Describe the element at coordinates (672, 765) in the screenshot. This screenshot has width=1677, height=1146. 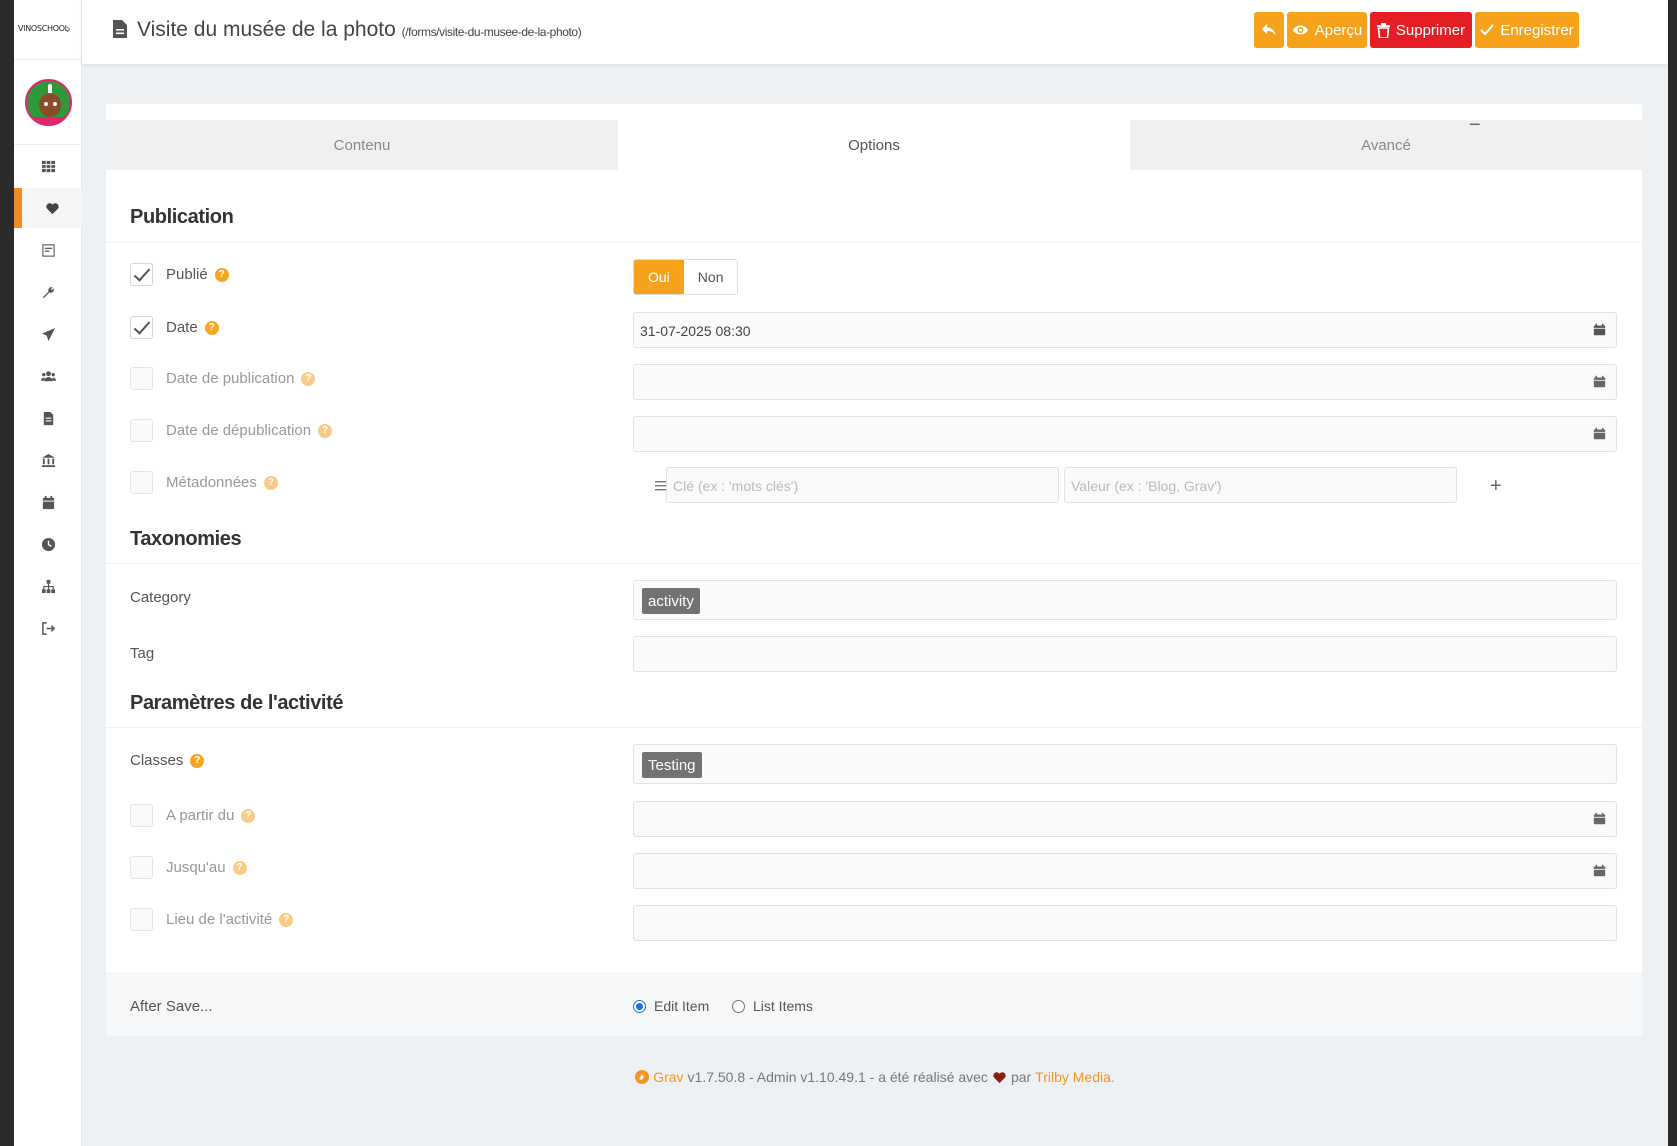
I see `classes-tag-chip: Testing` at that location.